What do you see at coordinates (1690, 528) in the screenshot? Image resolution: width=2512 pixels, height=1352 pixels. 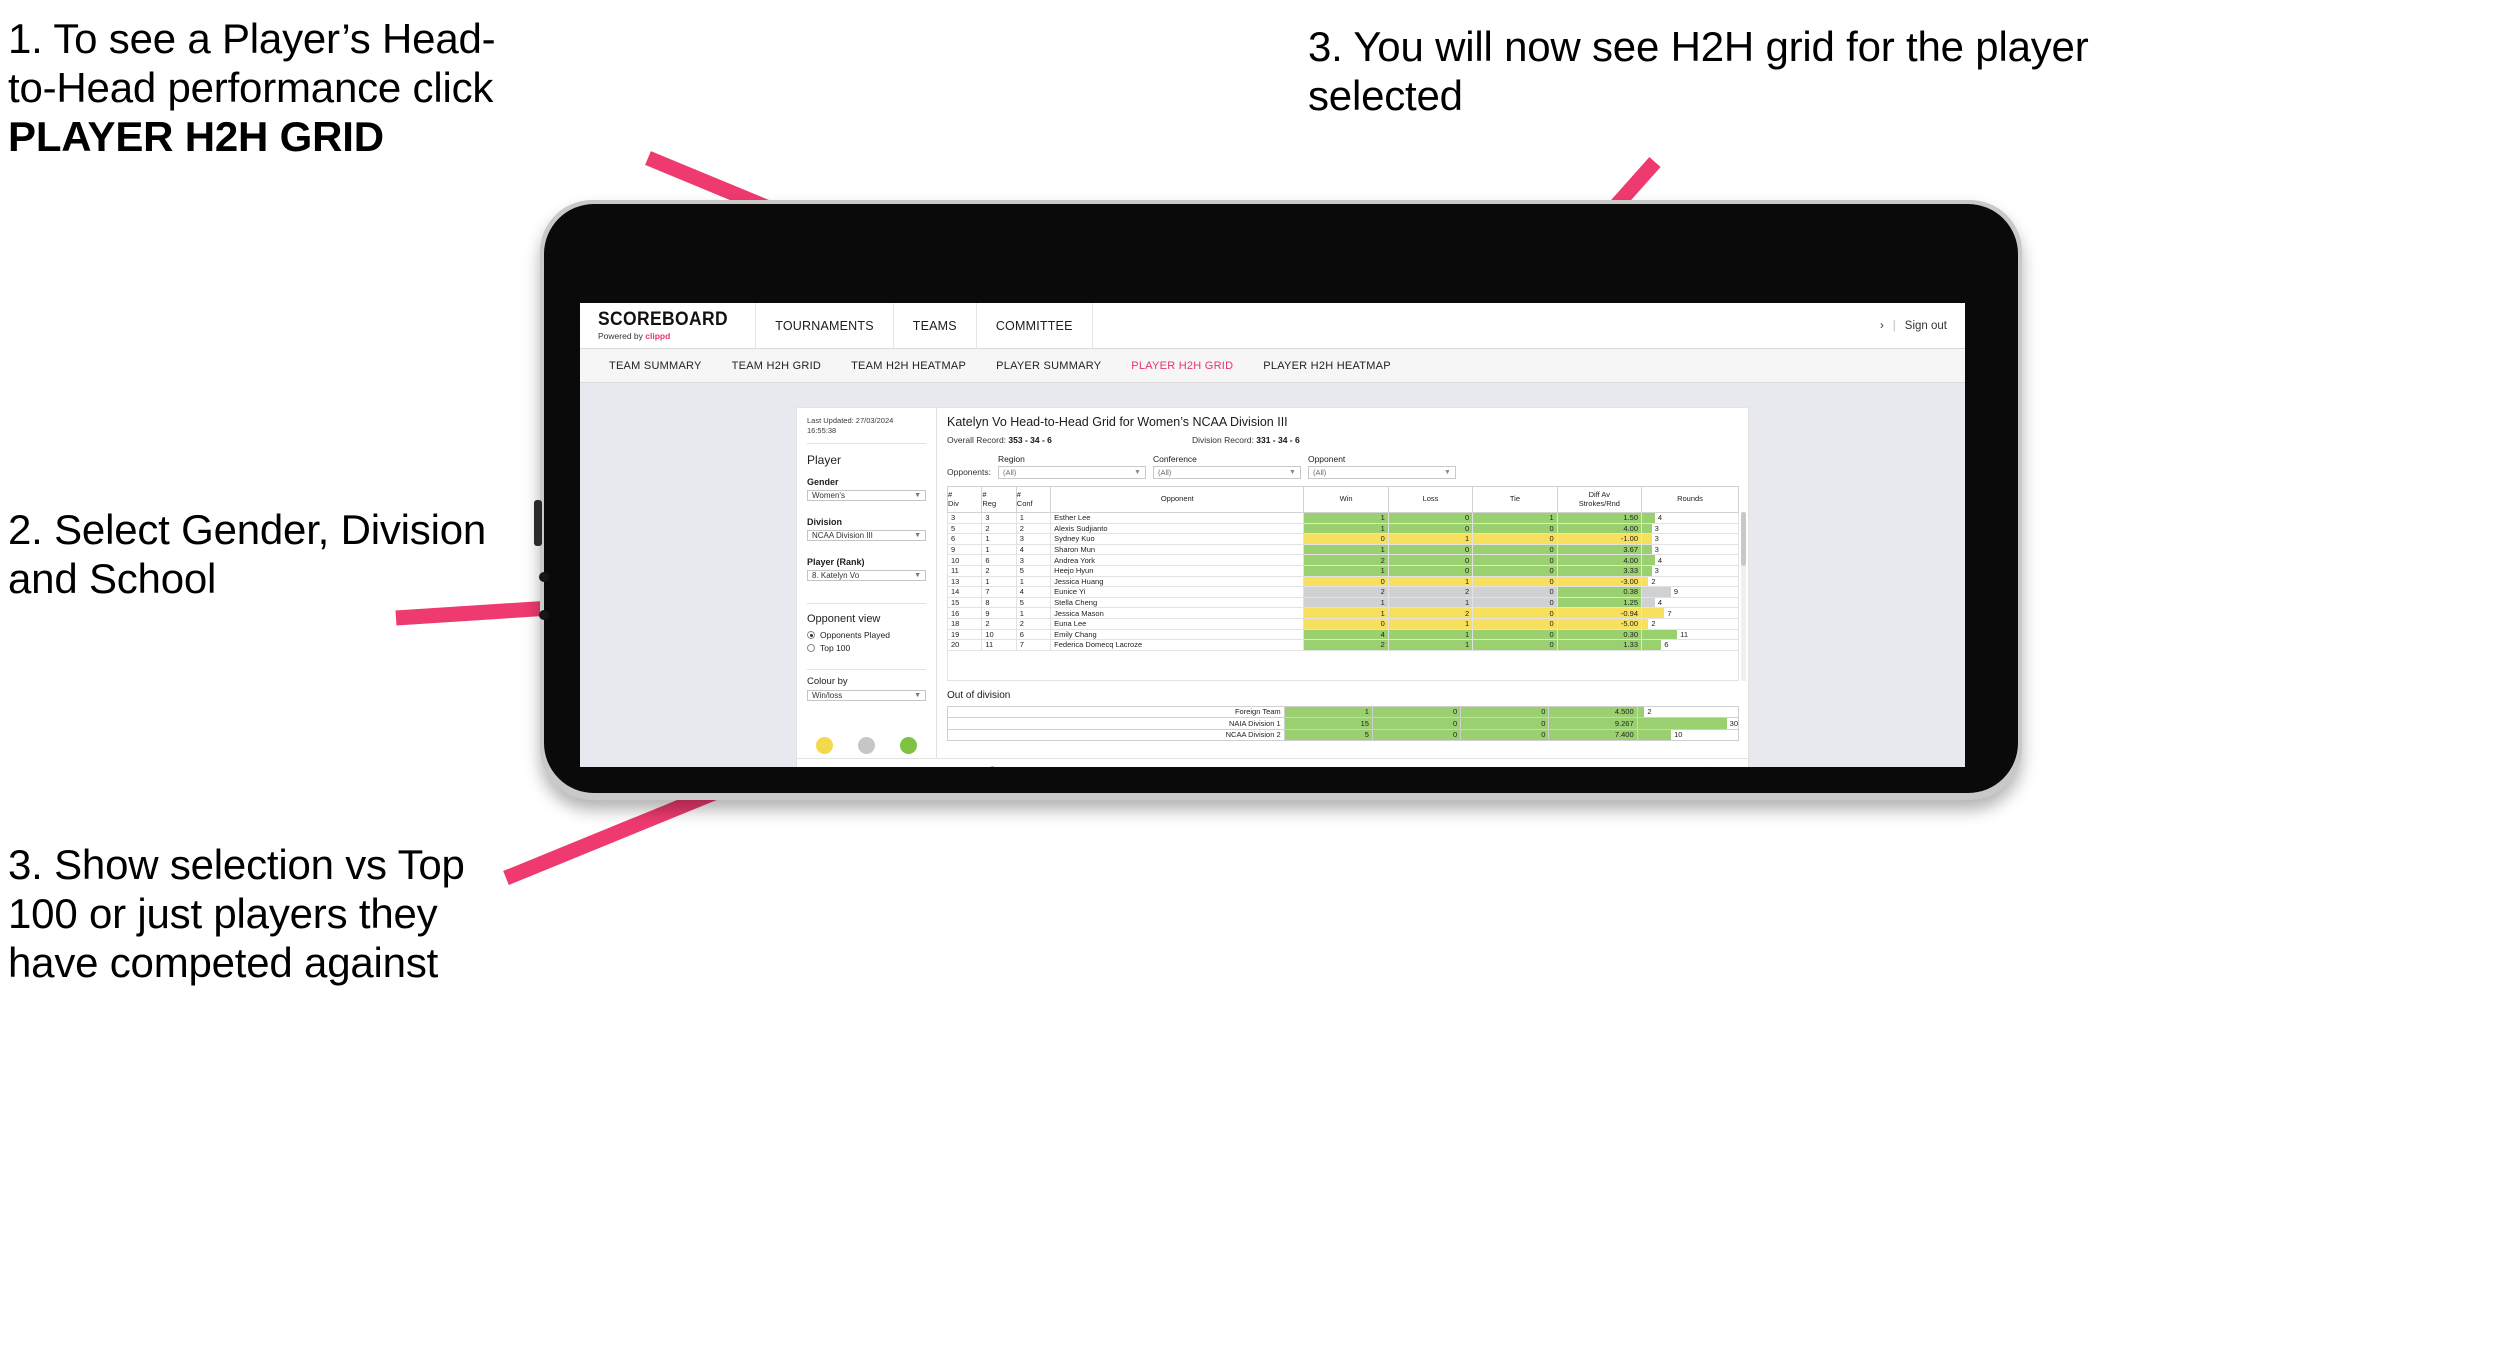 I see `cell-rounds: 3` at bounding box center [1690, 528].